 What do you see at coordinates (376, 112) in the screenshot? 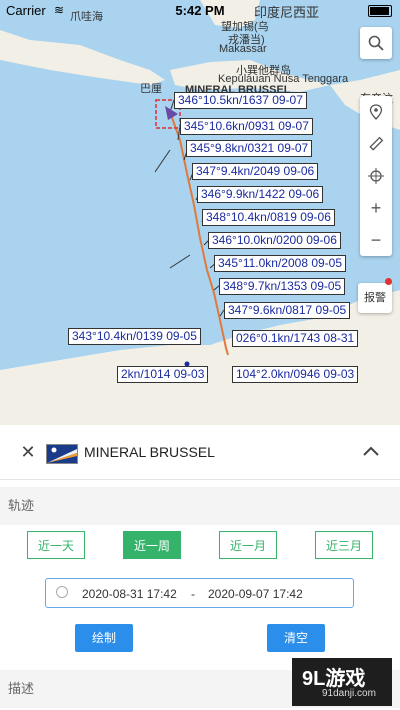
I see `location-pin-icon` at bounding box center [376, 112].